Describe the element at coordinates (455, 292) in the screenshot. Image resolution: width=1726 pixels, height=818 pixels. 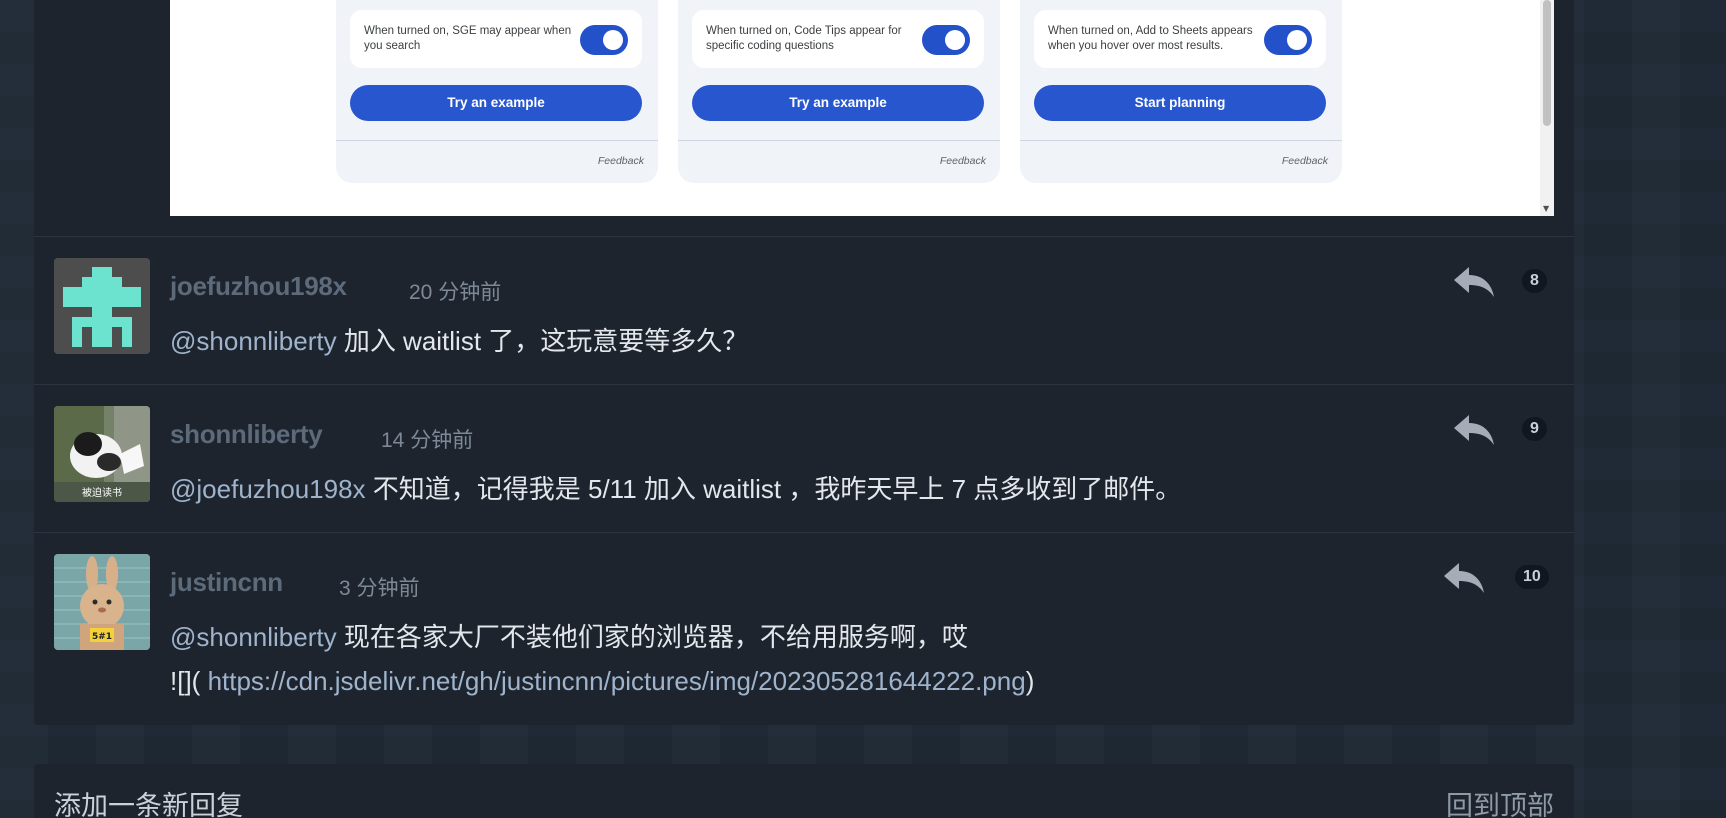
I see `reply-time: 20 分钟前` at that location.